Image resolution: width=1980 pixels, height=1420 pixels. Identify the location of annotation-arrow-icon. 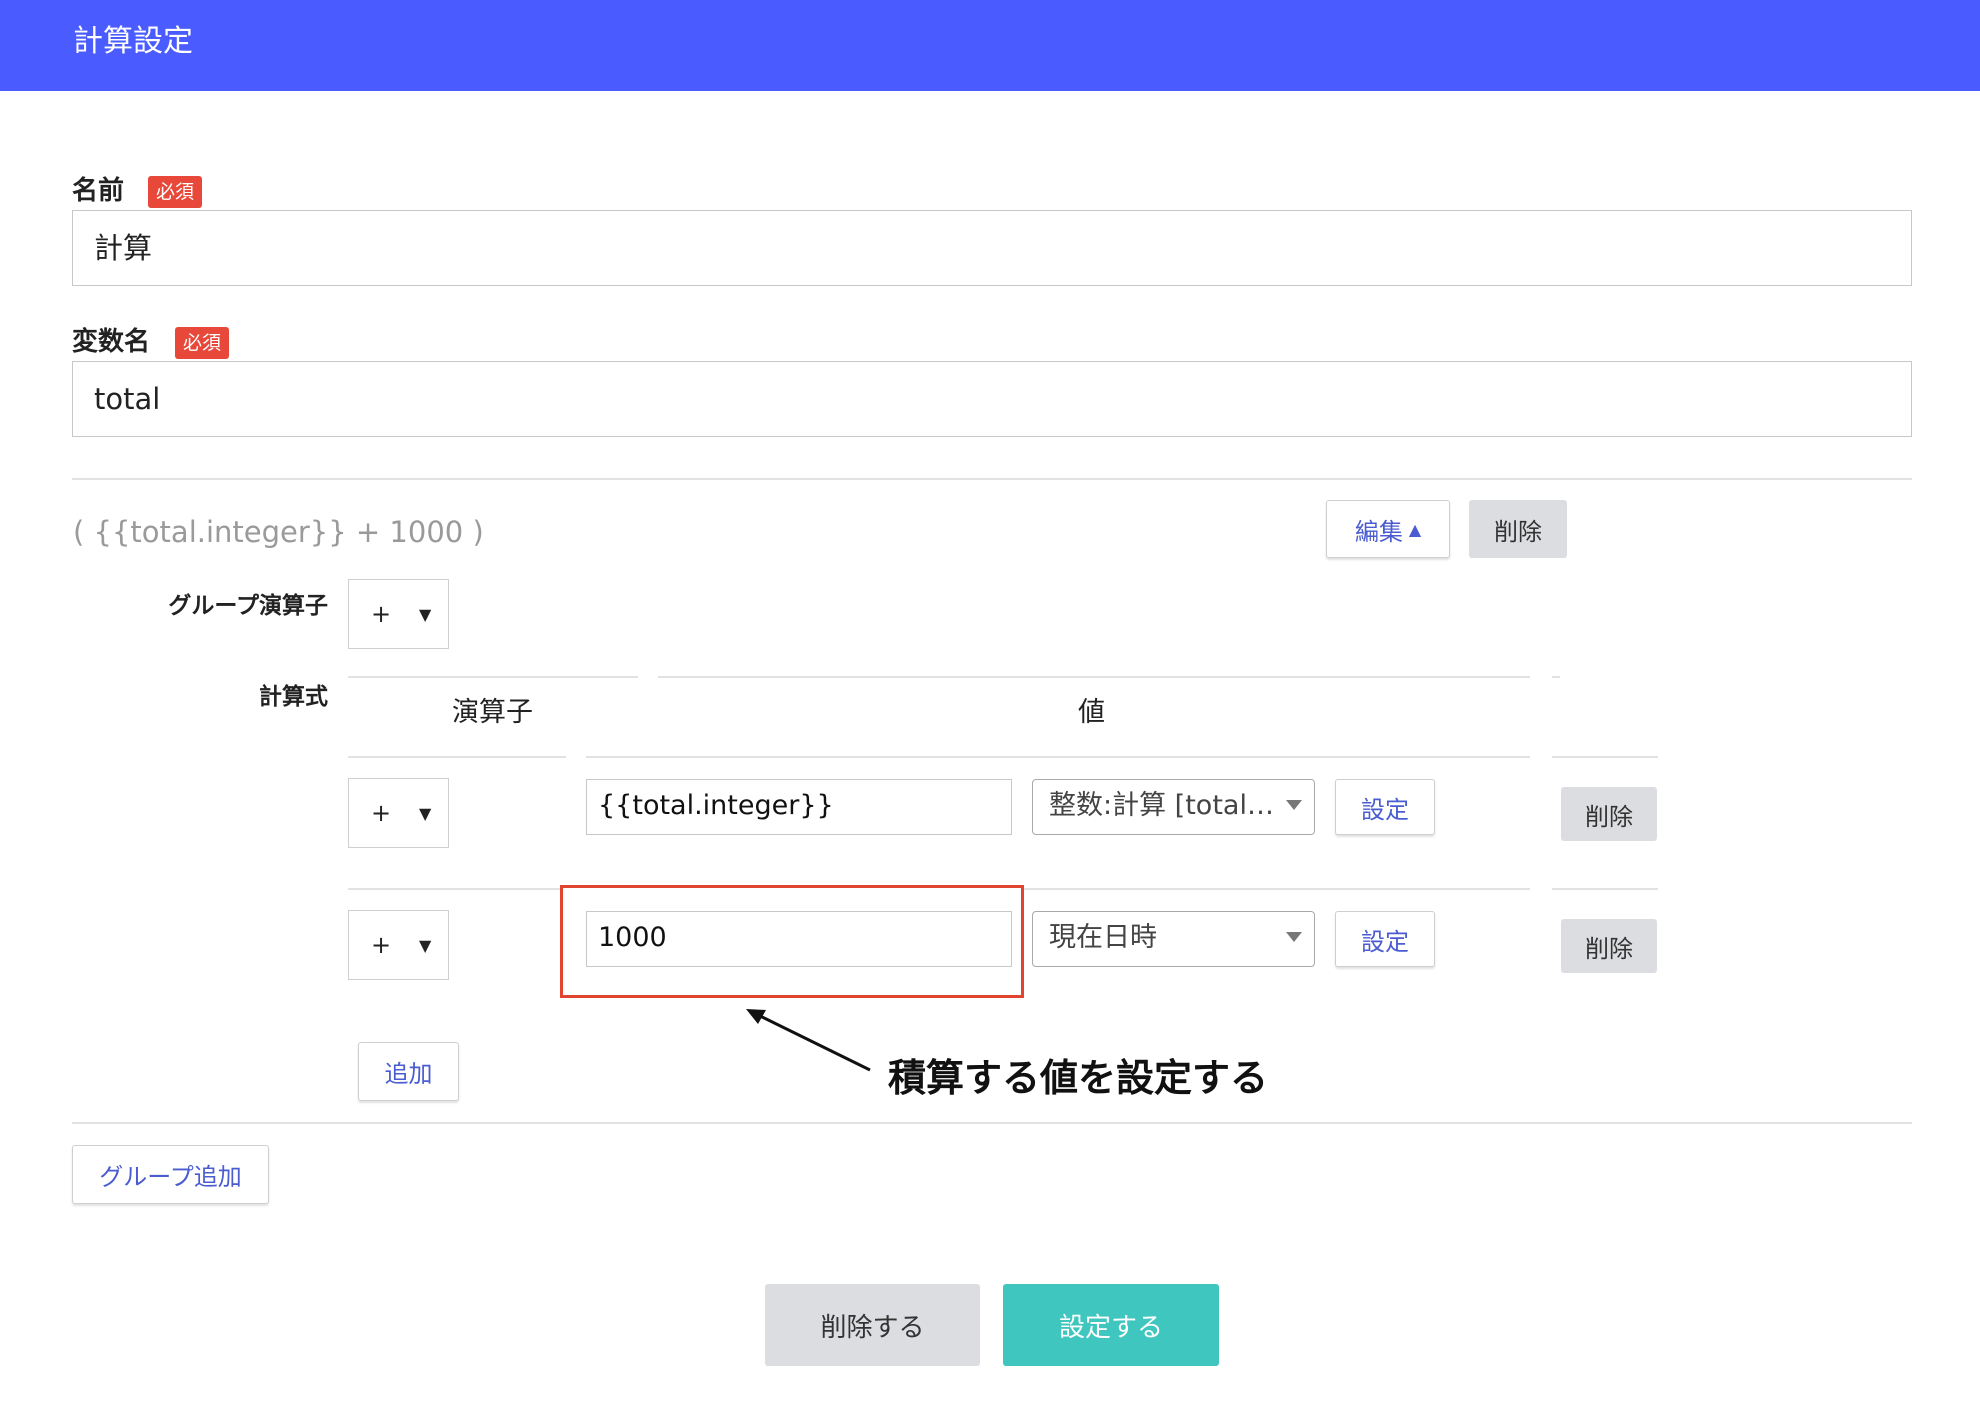
(808, 1040).